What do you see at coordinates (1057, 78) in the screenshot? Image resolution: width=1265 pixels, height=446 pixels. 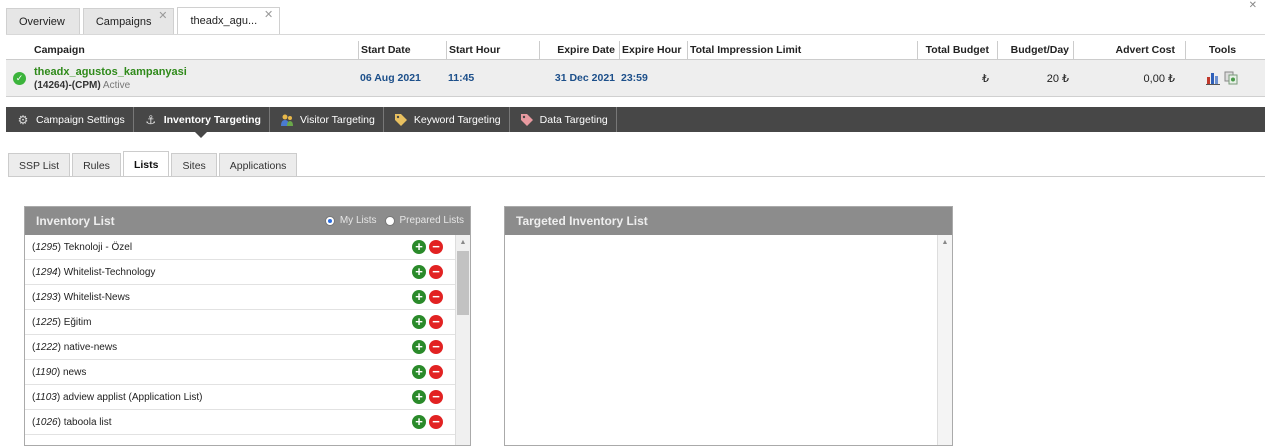 I see `budget-day-value: 20 ₺` at bounding box center [1057, 78].